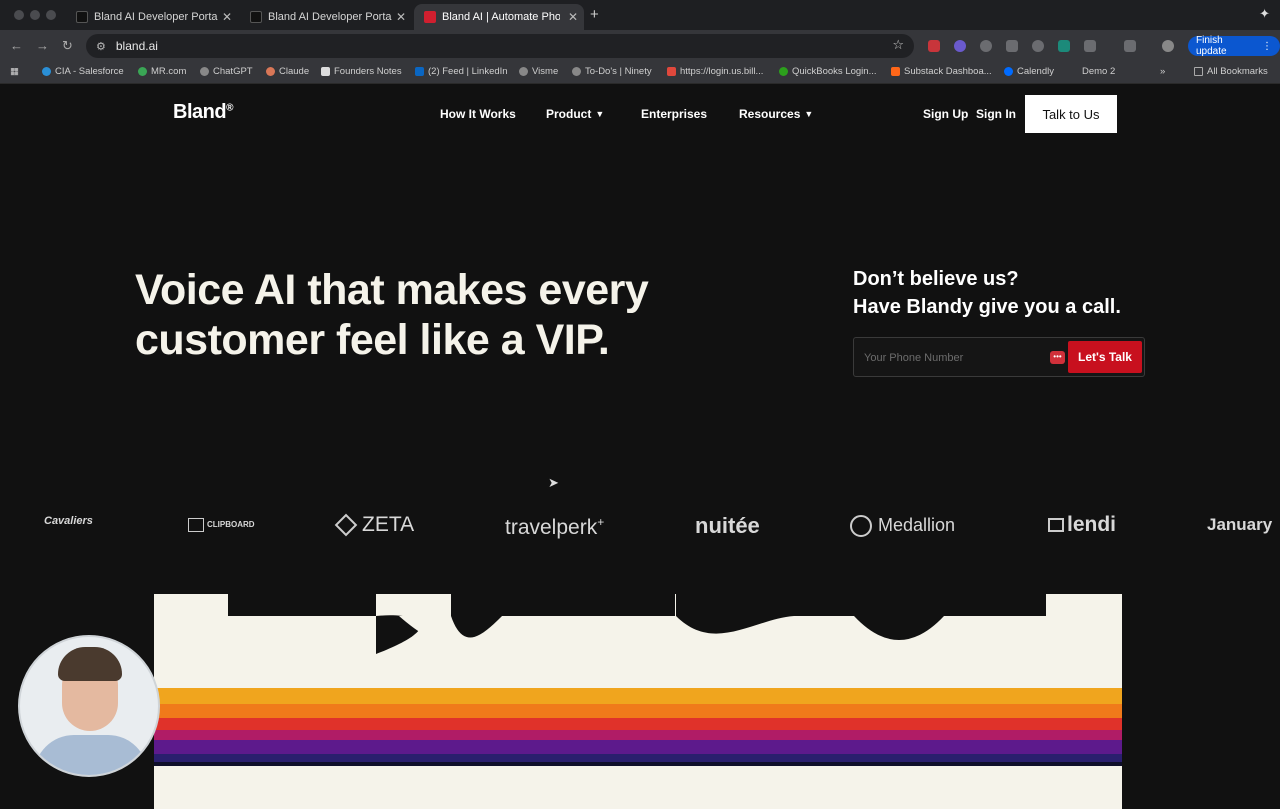 The image size is (1280, 809). I want to click on zeta-diamond-icon, so click(346, 525).